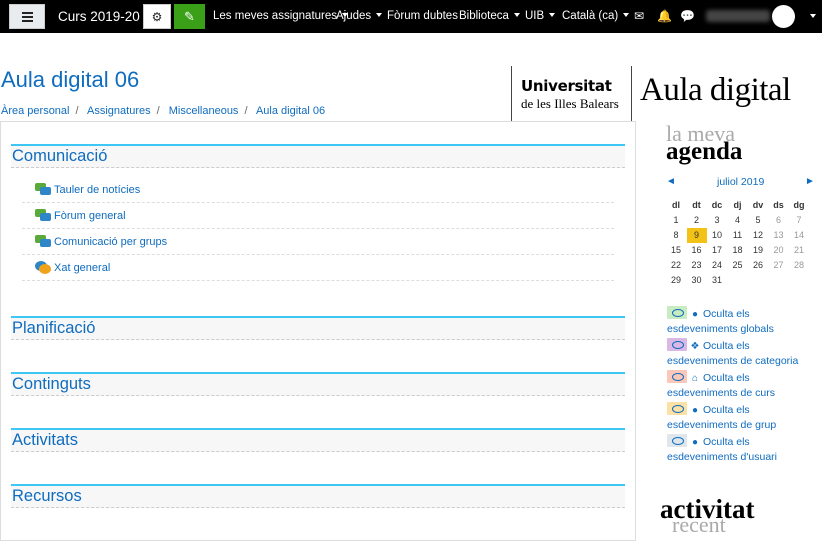  I want to click on calendar-day: 16, so click(697, 250).